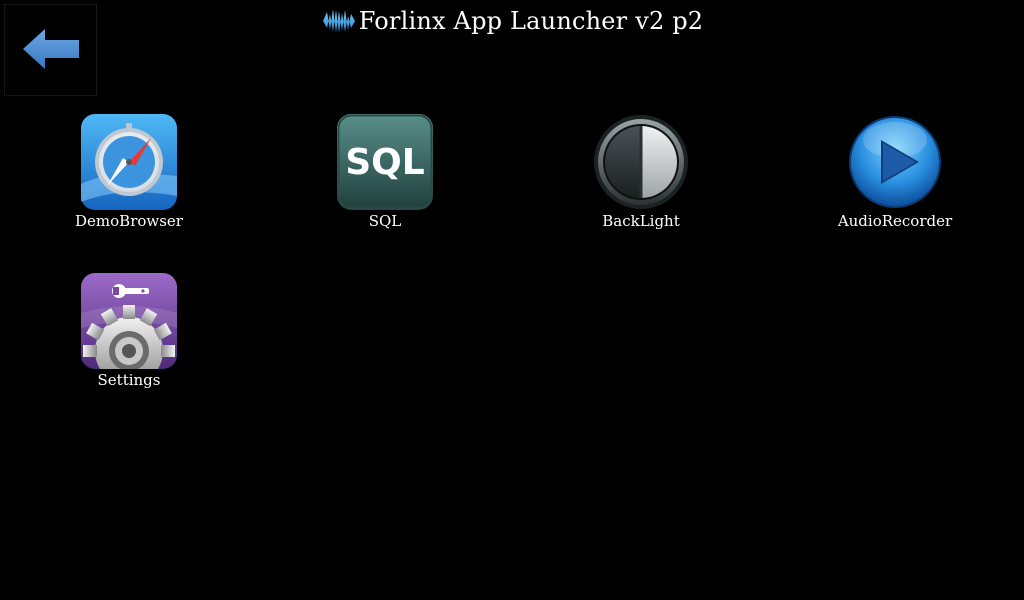 This screenshot has width=1024, height=600. What do you see at coordinates (531, 21) in the screenshot?
I see `page-title: Forlinx App Launcher v2 p2` at bounding box center [531, 21].